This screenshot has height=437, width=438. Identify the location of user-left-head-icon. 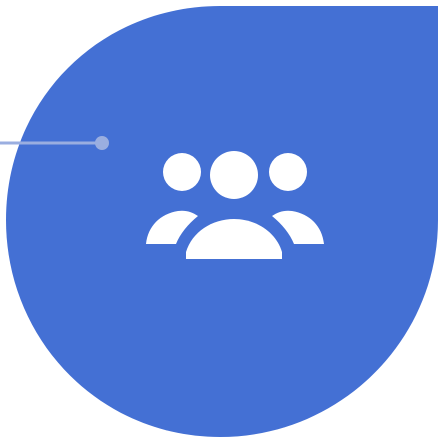
(182, 172).